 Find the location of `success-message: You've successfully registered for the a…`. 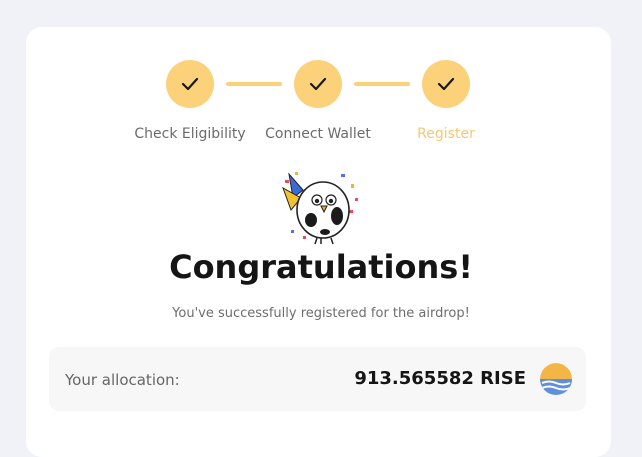

success-message: You've successfully registered for the a… is located at coordinates (321, 313).